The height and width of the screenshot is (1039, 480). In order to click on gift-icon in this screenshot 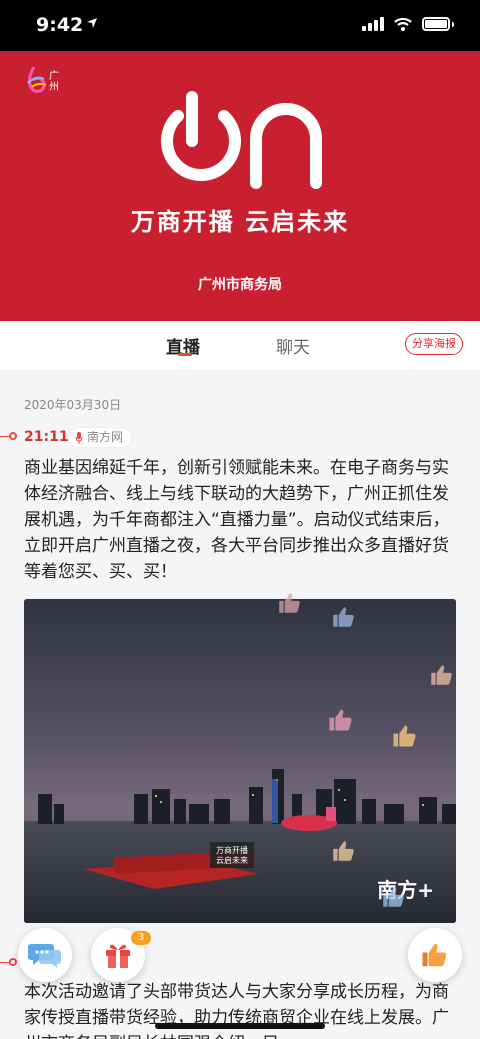, I will do `click(118, 956)`.